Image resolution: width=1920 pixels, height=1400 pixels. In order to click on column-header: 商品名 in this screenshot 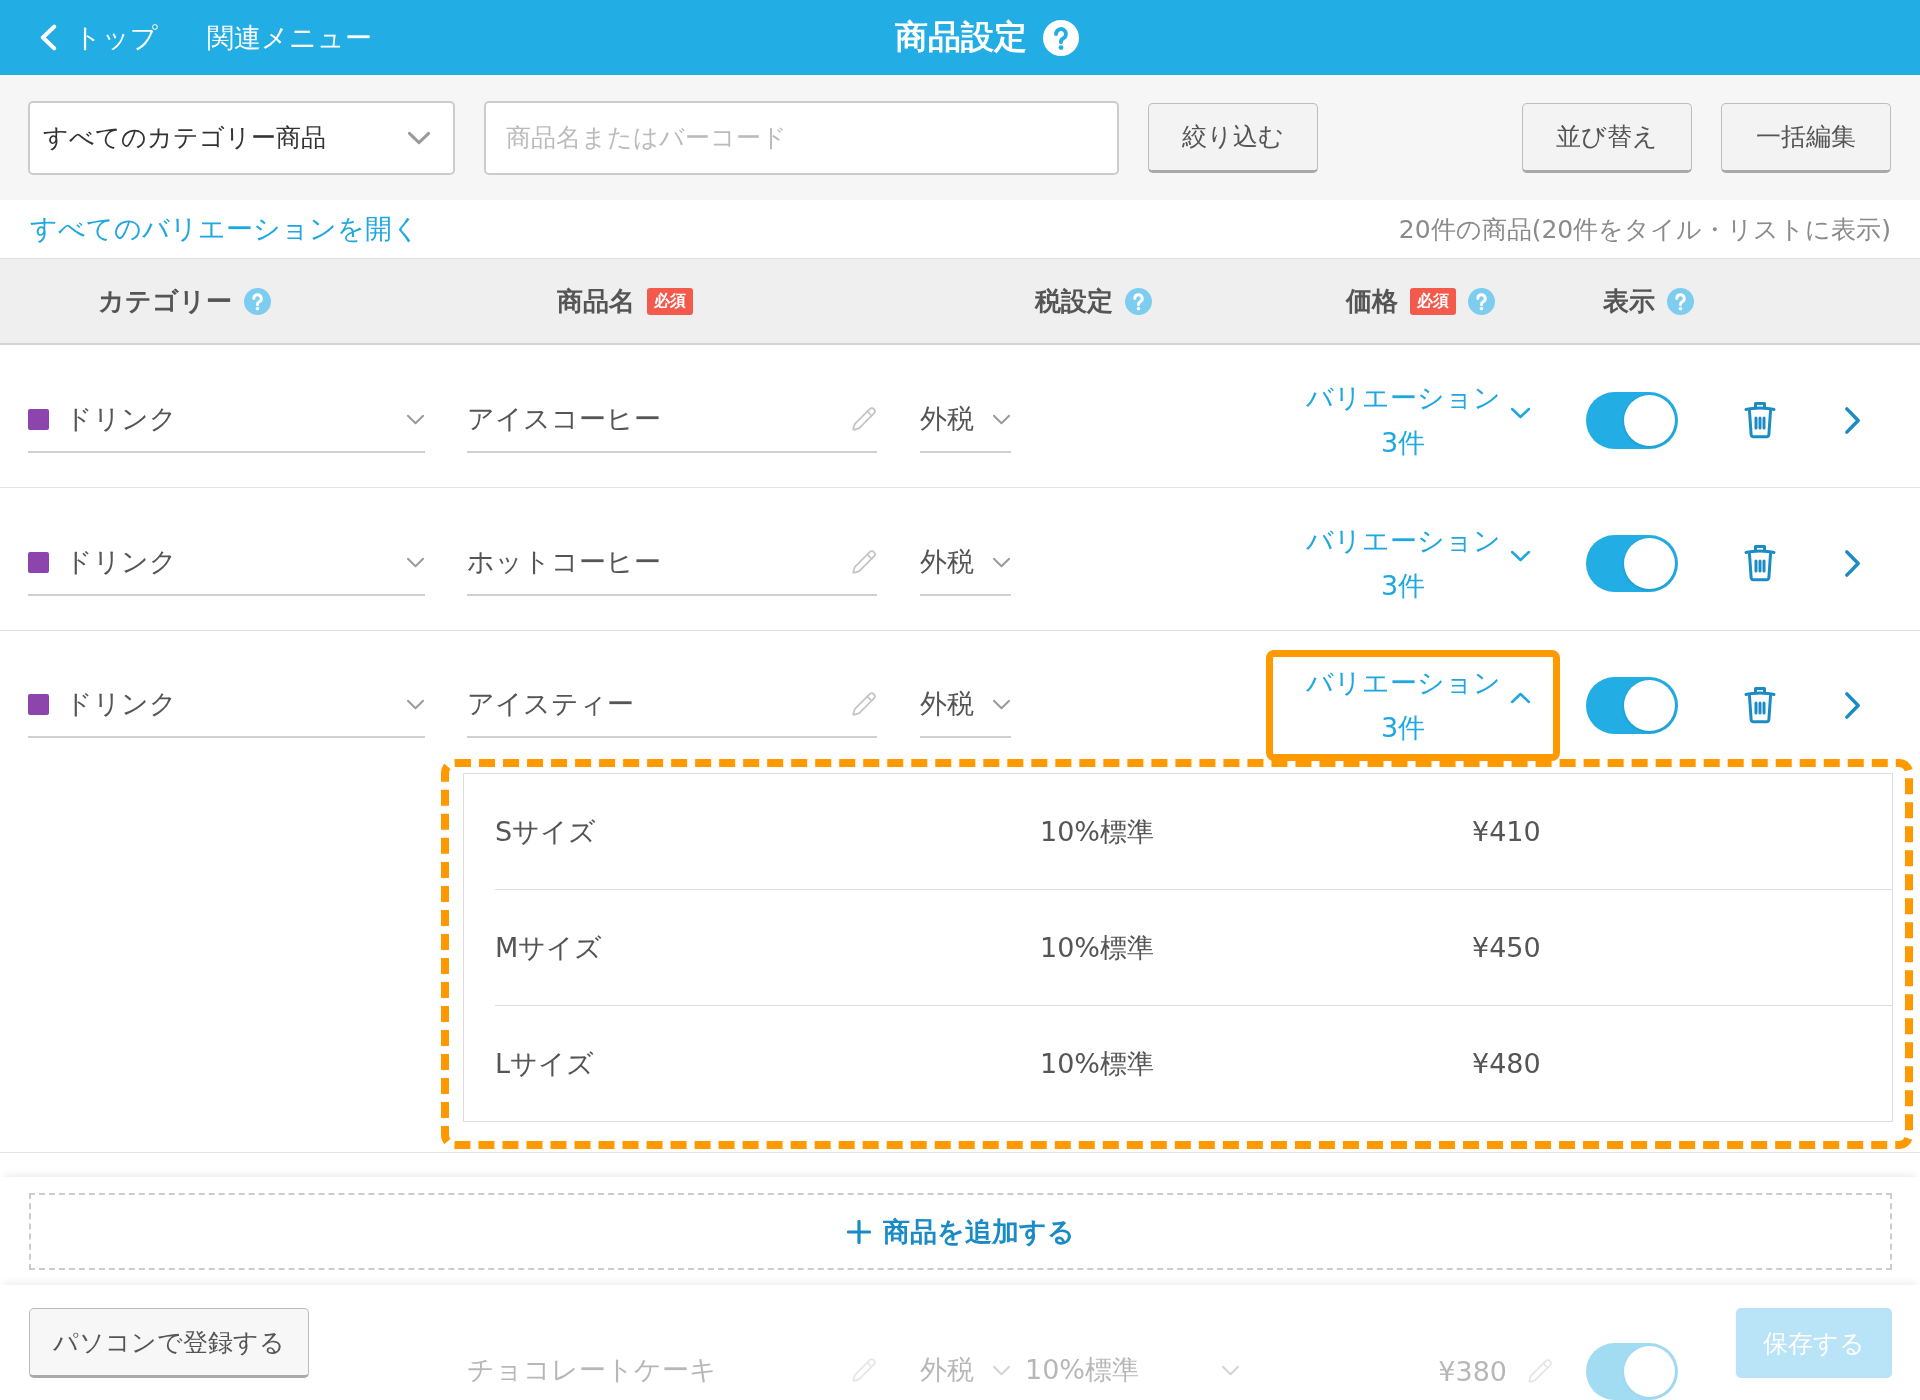, I will do `click(596, 301)`.